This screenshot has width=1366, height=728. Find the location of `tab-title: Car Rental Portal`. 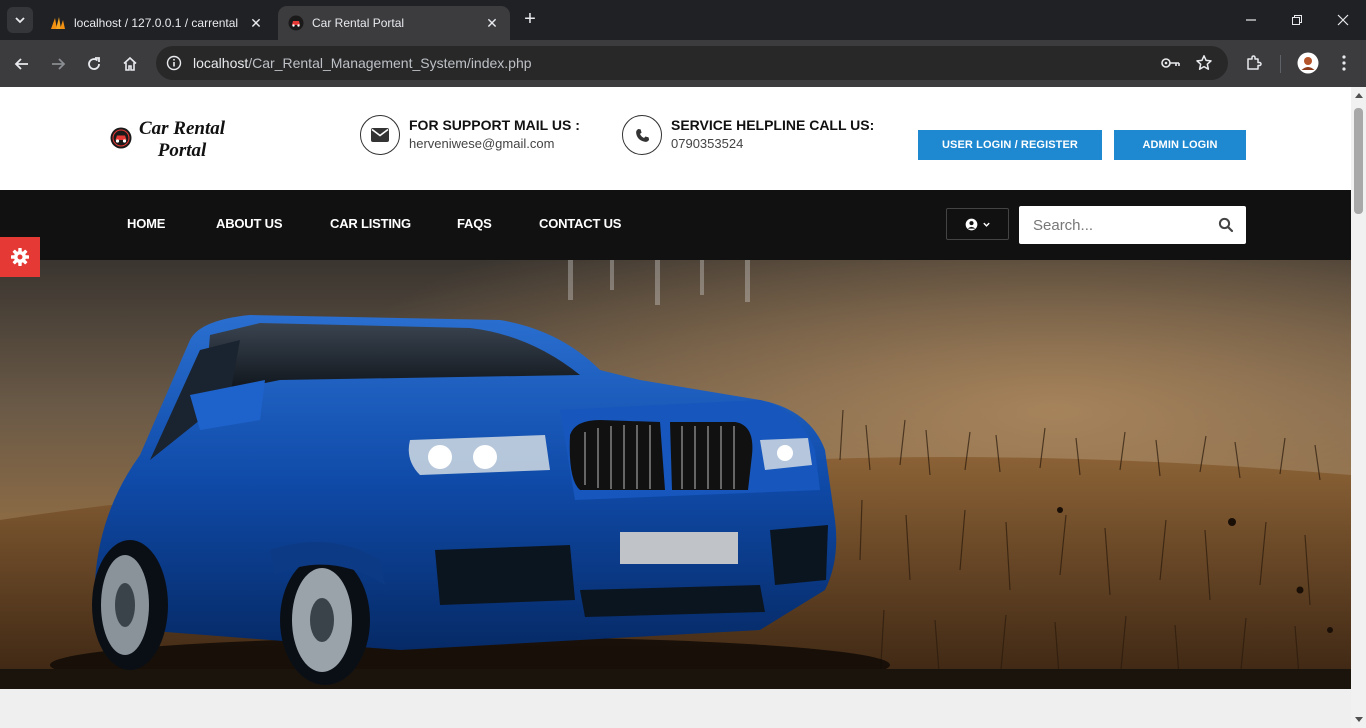

tab-title: Car Rental Portal is located at coordinates (358, 23).